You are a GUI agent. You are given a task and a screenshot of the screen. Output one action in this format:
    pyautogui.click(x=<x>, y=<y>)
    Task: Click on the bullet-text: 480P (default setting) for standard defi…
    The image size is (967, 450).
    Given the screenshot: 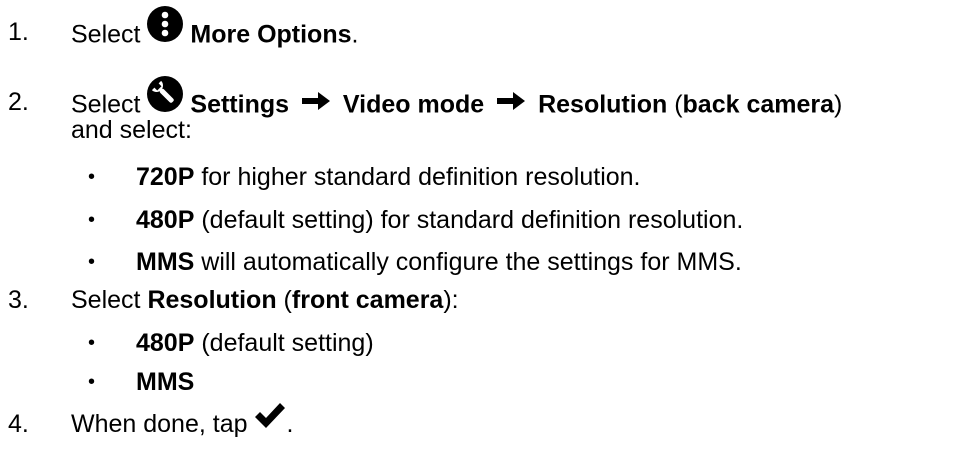 What is the action you would take?
    pyautogui.click(x=439, y=220)
    